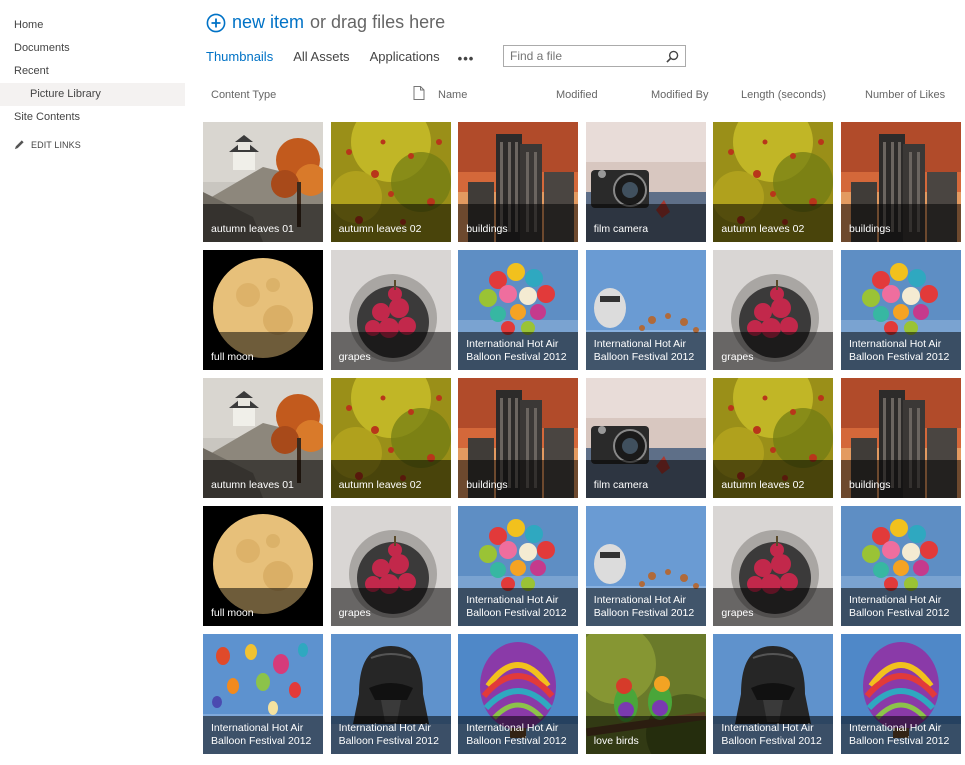  I want to click on new-item-bar: new item or drag files here, so click(325, 22).